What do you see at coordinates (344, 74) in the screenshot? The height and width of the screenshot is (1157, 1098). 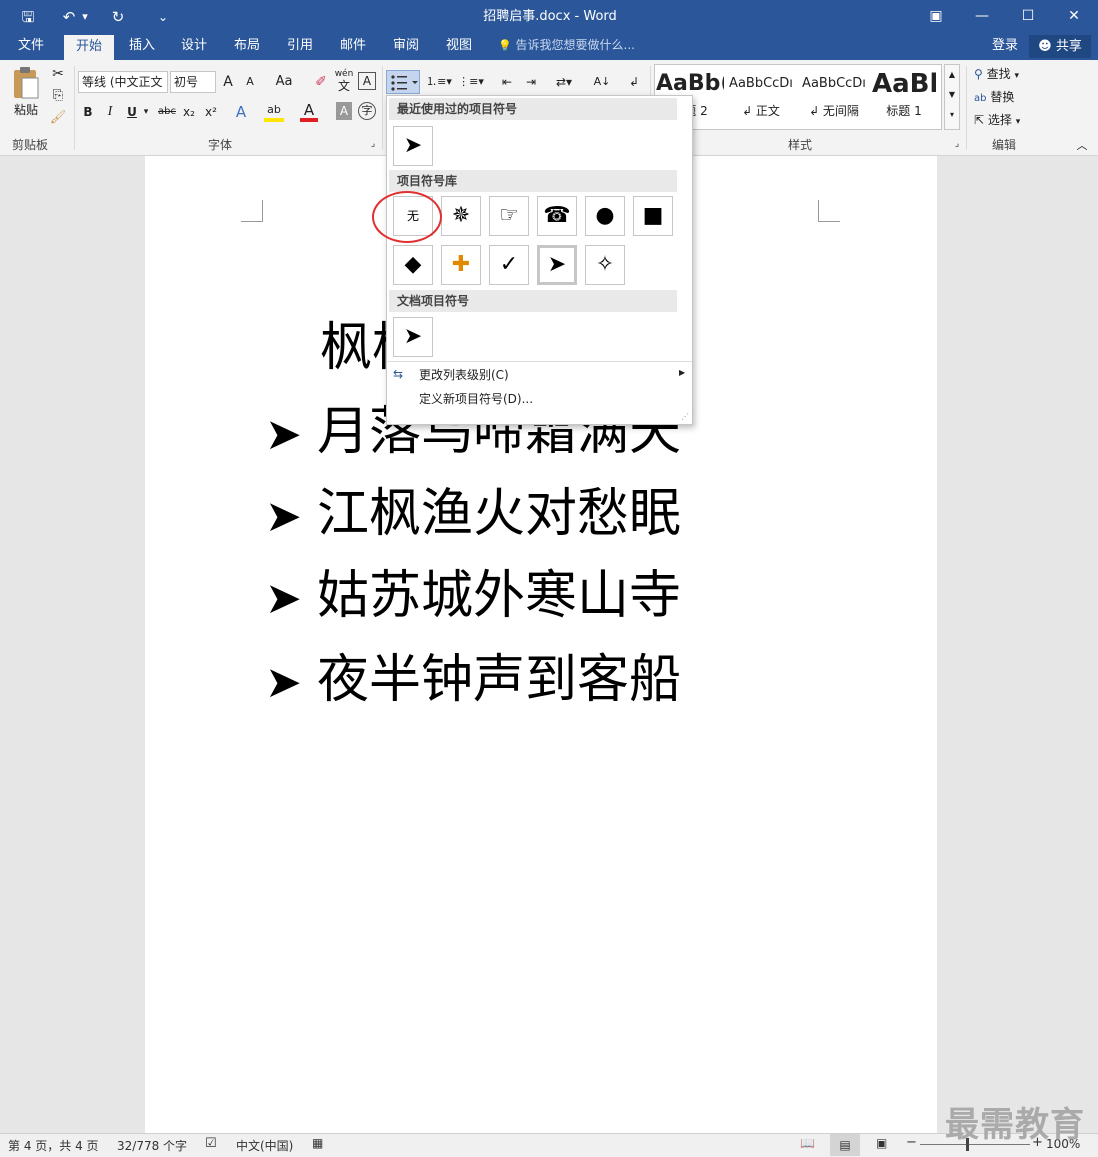 I see `phonetic-guide-top: wén` at bounding box center [344, 74].